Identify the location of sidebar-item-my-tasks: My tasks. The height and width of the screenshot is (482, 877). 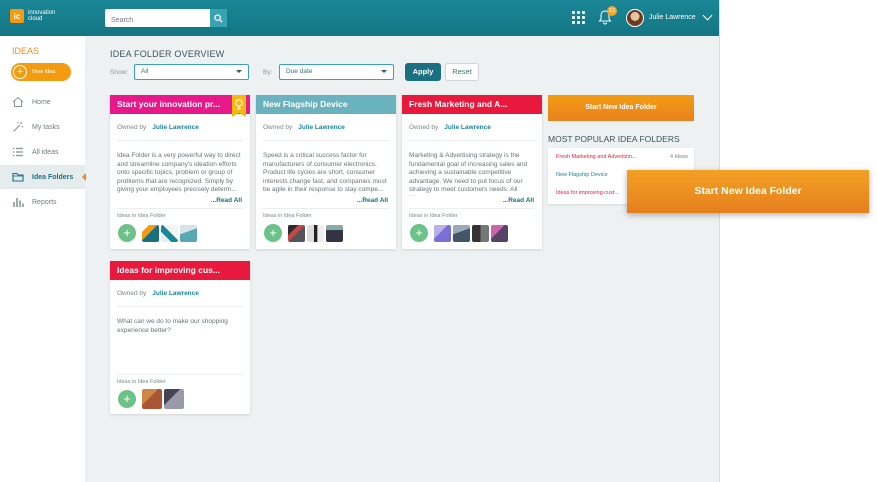
(42, 127).